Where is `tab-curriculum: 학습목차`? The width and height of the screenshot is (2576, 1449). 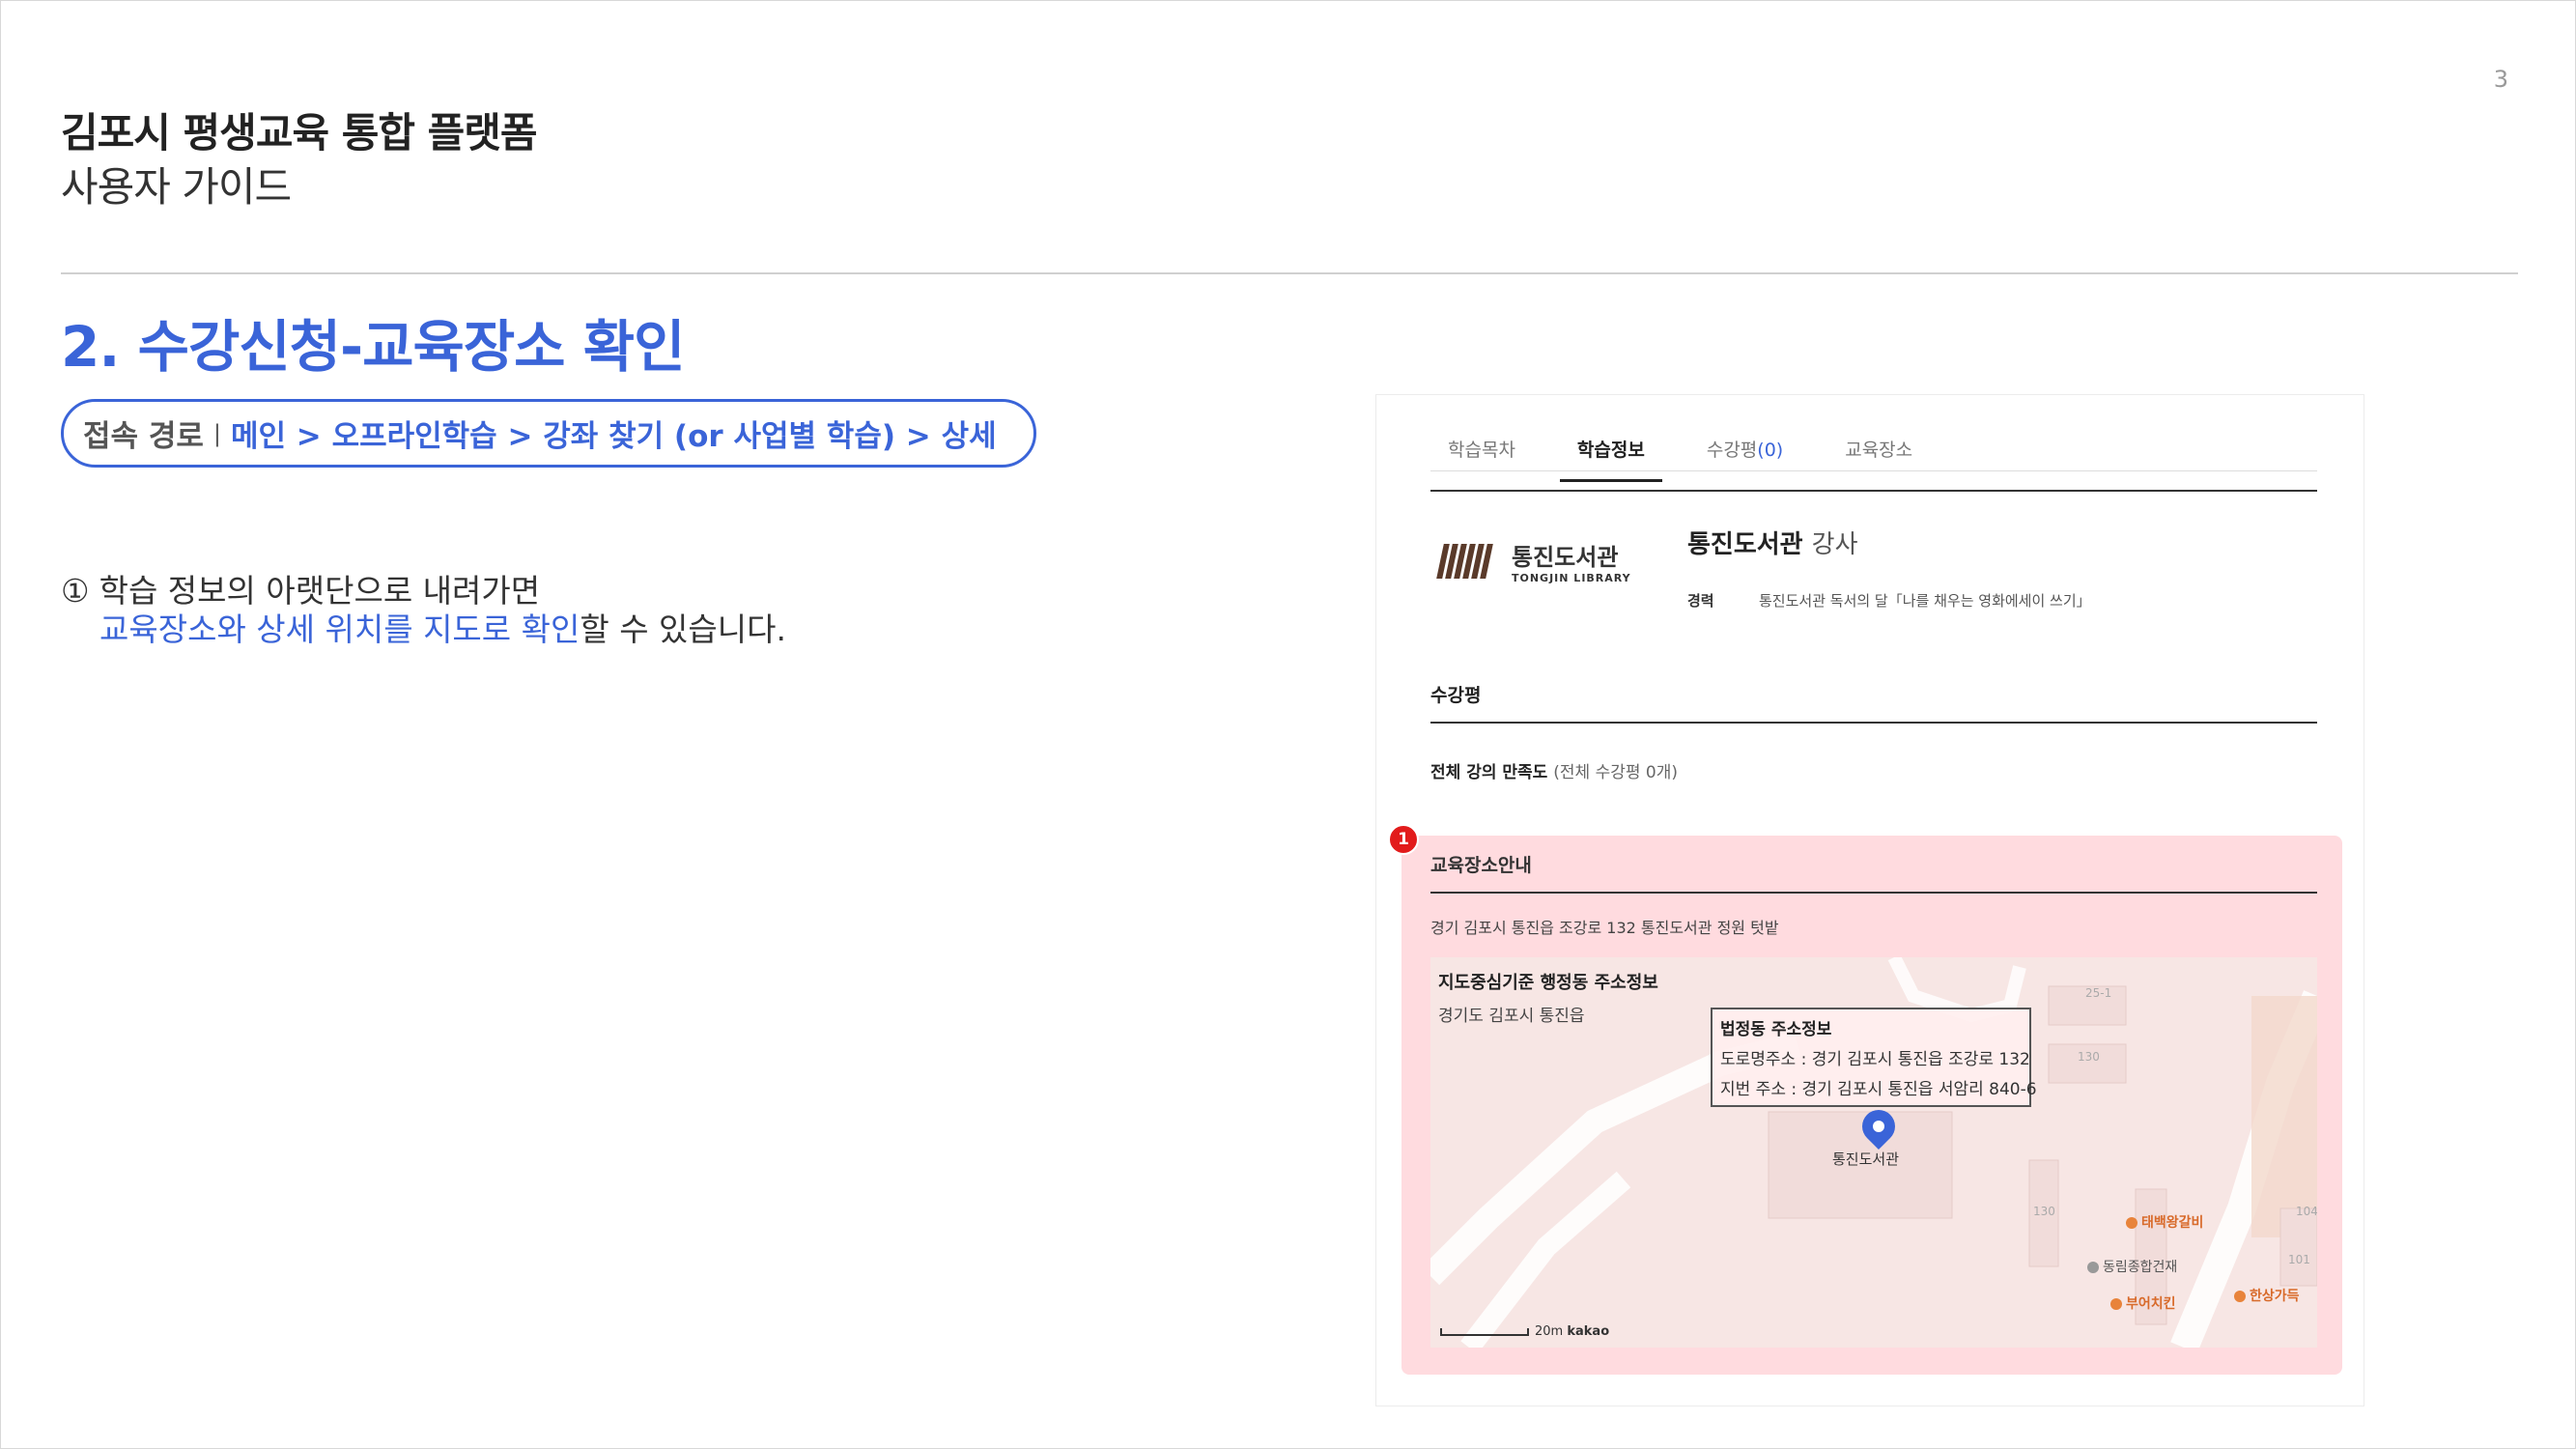
tab-curriculum: 학습목차 is located at coordinates (1481, 453).